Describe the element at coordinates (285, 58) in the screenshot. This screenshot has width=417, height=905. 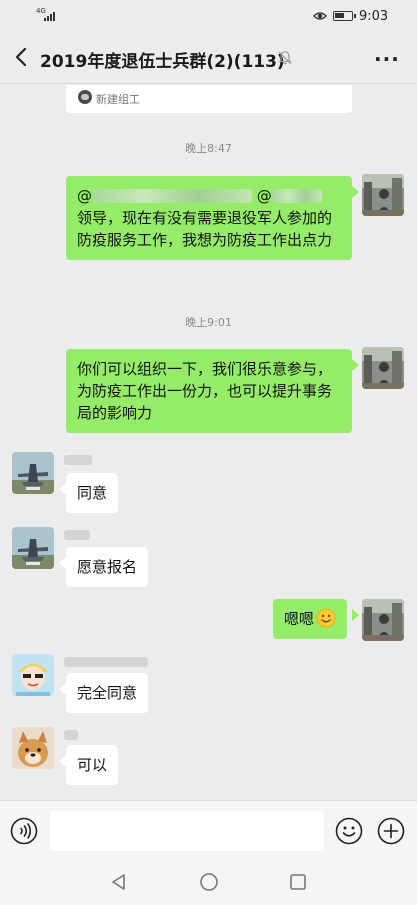
I see `bell-off-icon` at that location.